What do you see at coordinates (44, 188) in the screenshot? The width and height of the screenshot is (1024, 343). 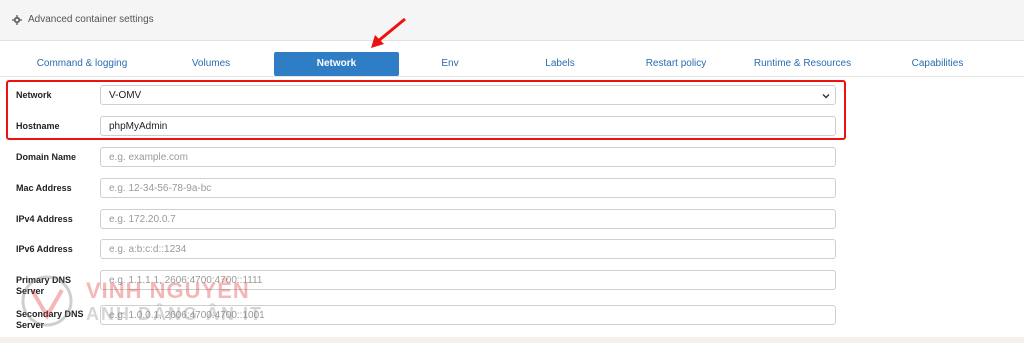 I see `mac-address-label: Mac Address` at bounding box center [44, 188].